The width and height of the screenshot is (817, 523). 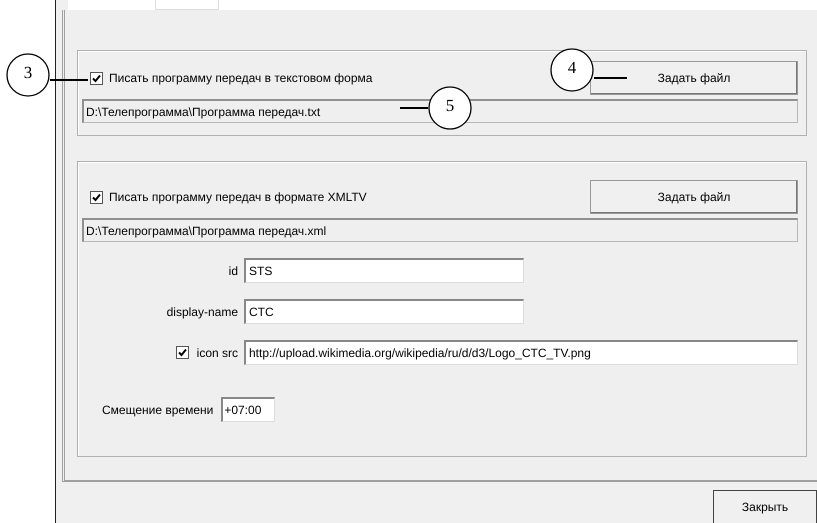 What do you see at coordinates (157, 409) in the screenshot?
I see `field-label: Смещение времени` at bounding box center [157, 409].